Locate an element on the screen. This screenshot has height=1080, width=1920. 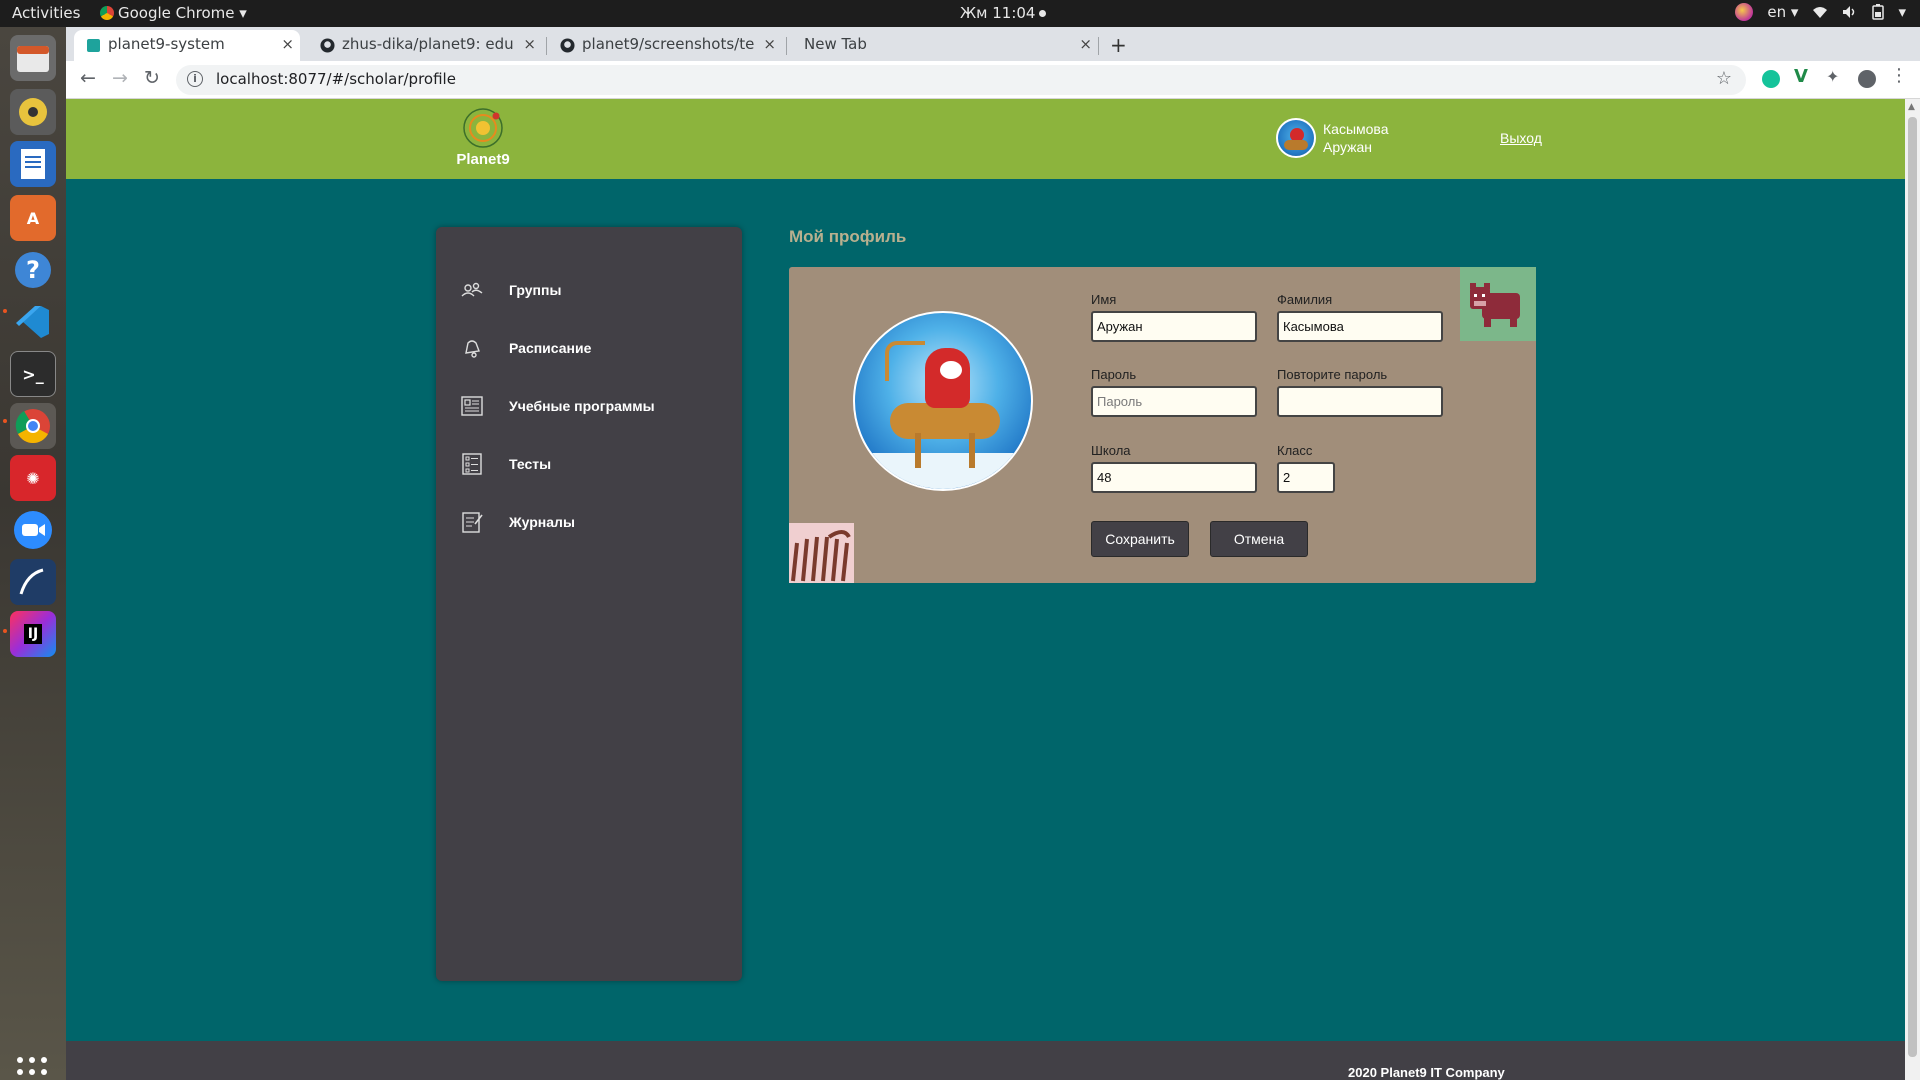
volume-icon is located at coordinates (1850, 12).